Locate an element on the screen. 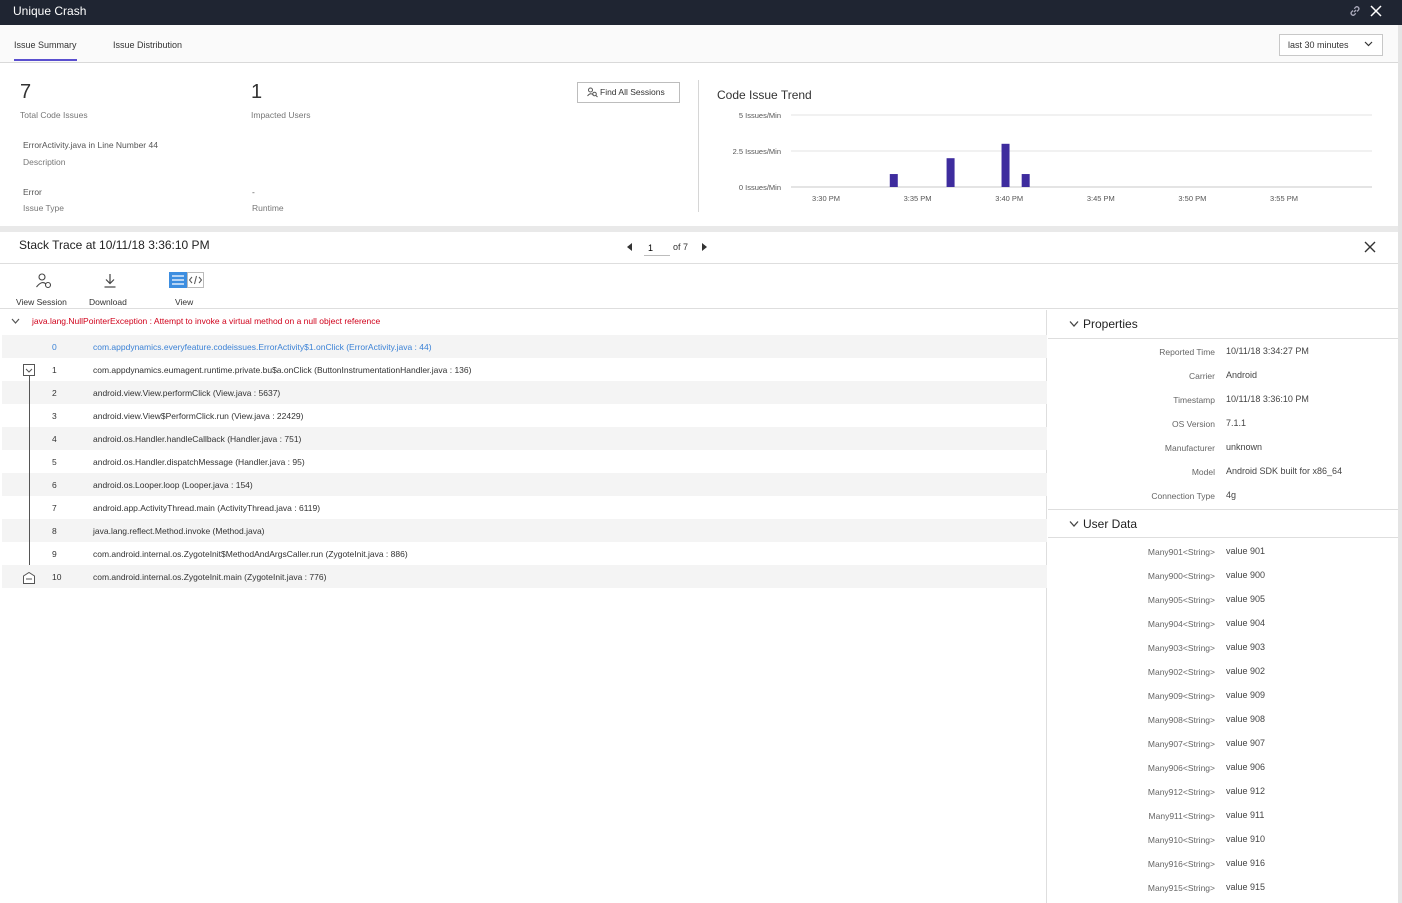 The image size is (1402, 903). user-data-key: Many915<String> is located at coordinates (1181, 888).